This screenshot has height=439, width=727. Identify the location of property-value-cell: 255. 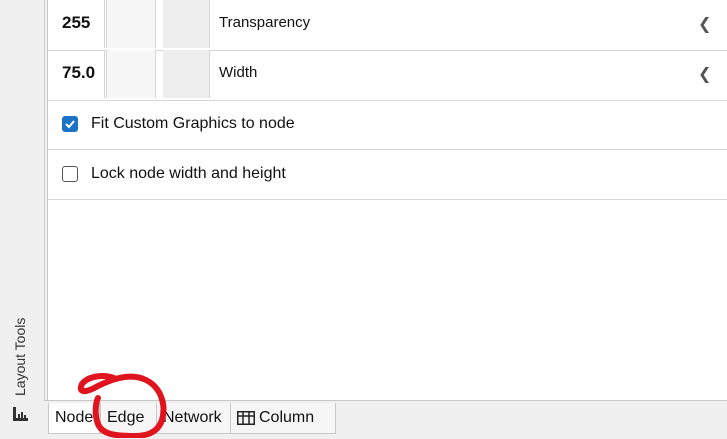
(78, 24).